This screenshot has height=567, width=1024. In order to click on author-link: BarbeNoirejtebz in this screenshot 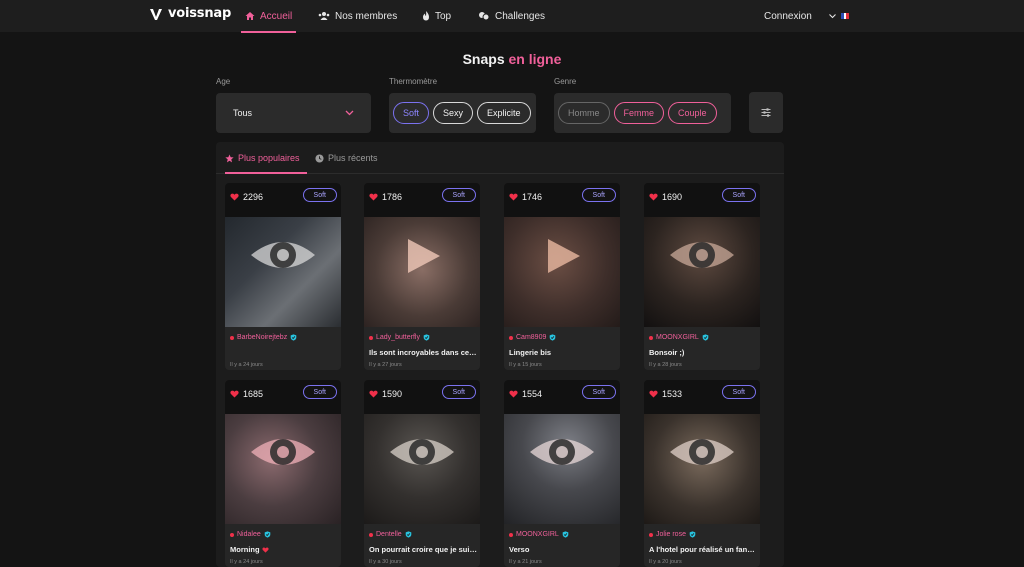, I will do `click(263, 337)`.